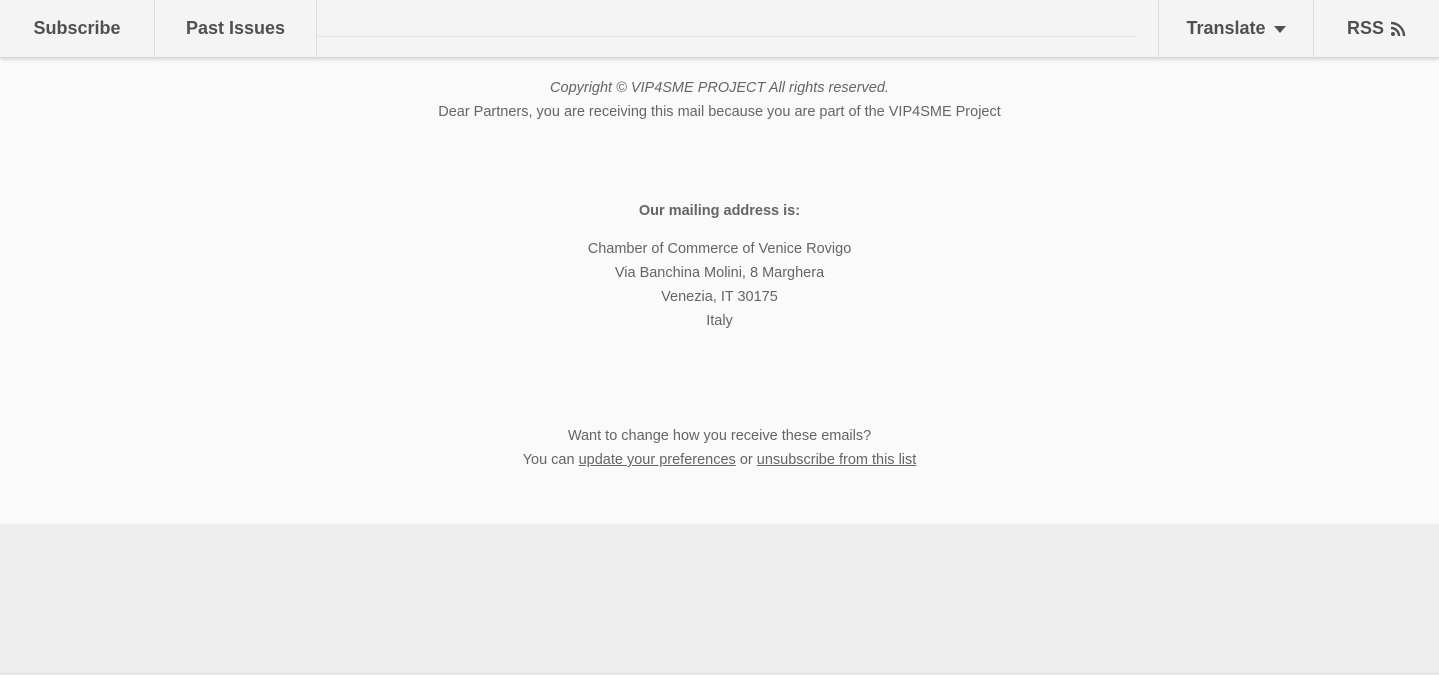 This screenshot has width=1439, height=675. Describe the element at coordinates (726, 36) in the screenshot. I see `nav-divider` at that location.